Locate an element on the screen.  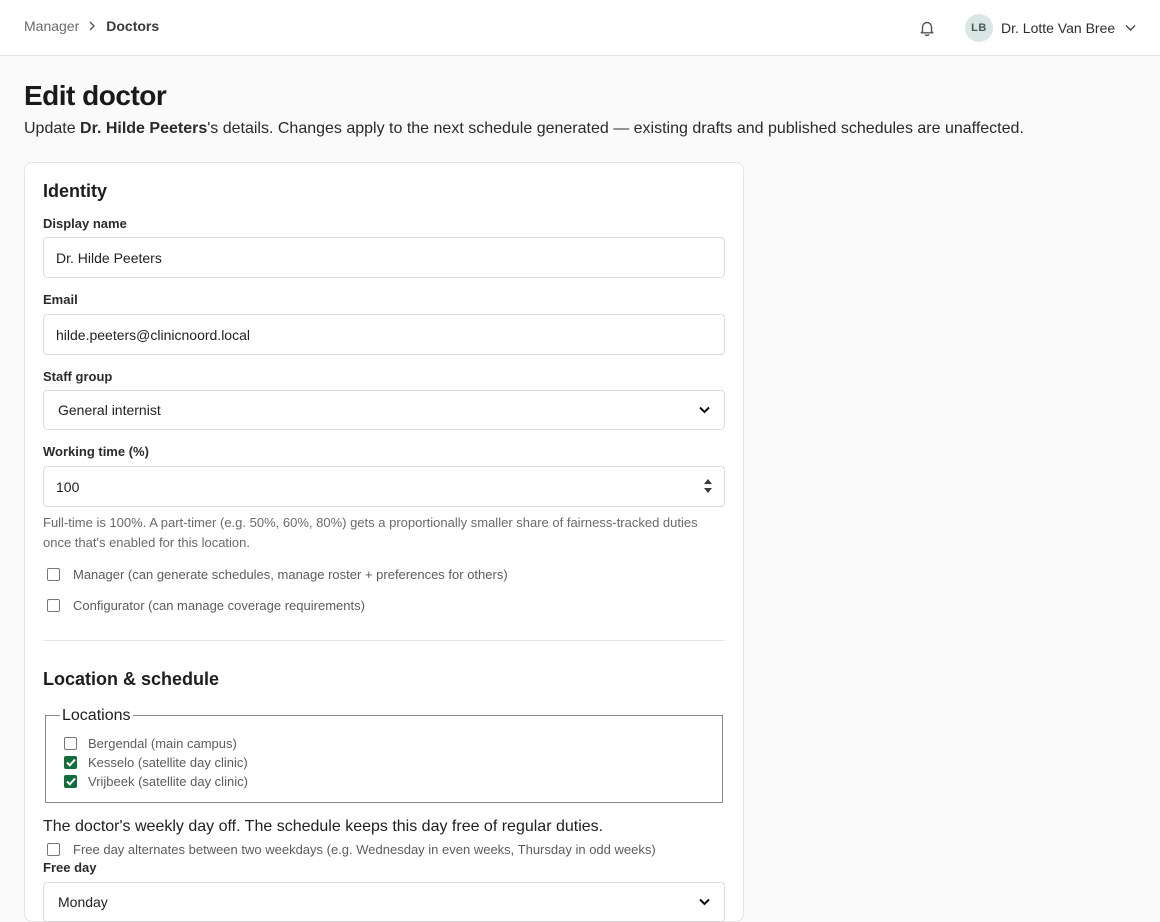
working-time-label: Working time (%) is located at coordinates (96, 451).